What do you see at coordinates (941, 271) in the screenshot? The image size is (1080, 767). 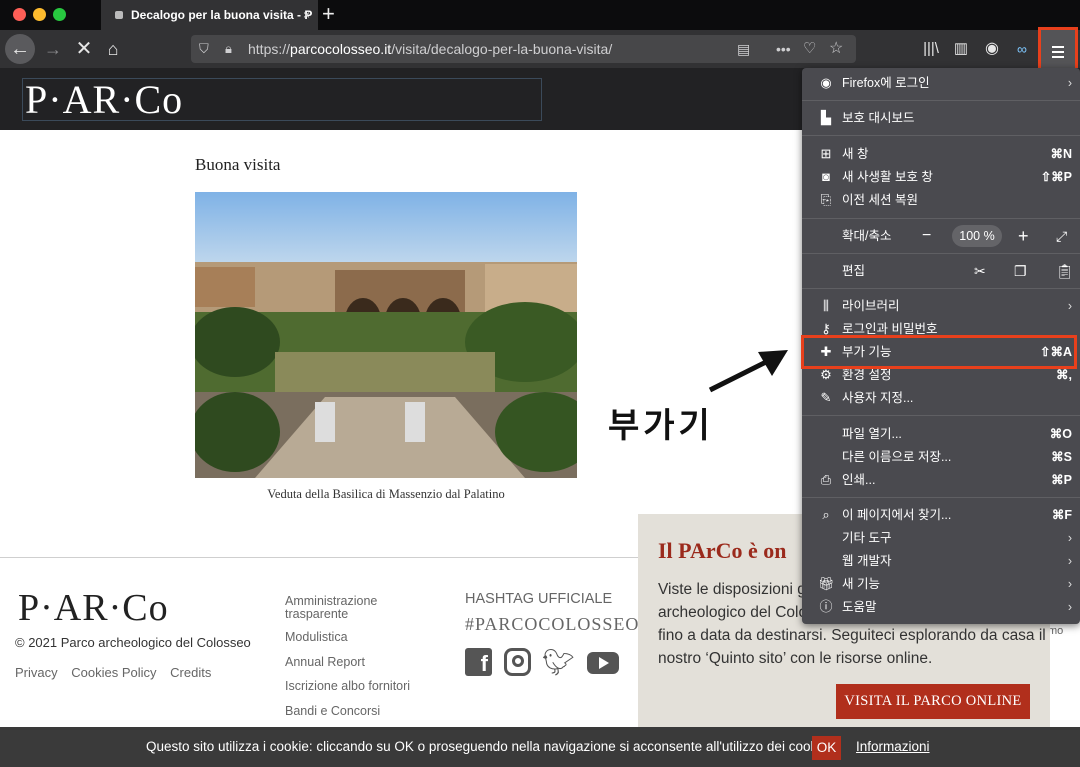 I see `menu-edit-row: 편집 ✂ ❐ 📋︎` at bounding box center [941, 271].